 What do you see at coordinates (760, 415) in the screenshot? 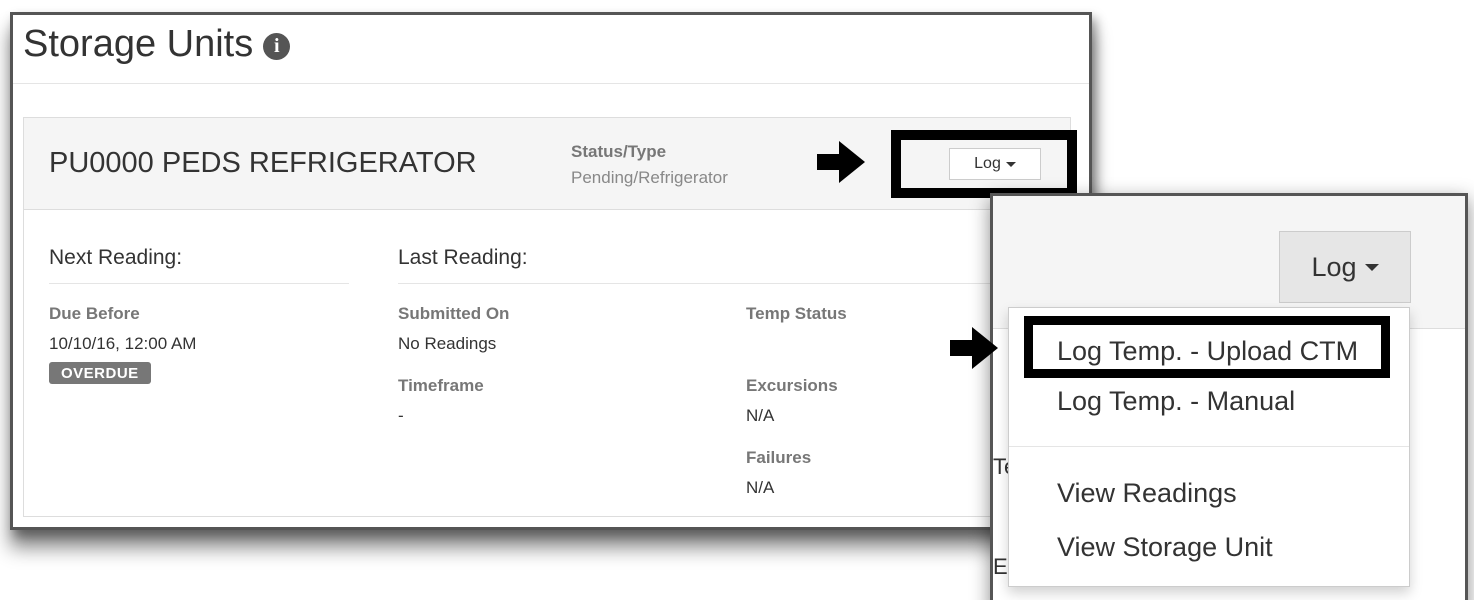
I see `excursions-value: N/A` at bounding box center [760, 415].